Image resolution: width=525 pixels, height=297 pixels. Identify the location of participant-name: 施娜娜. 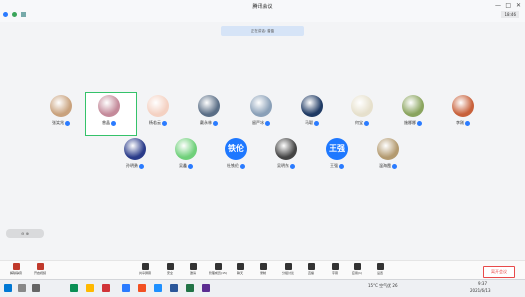
(413, 123).